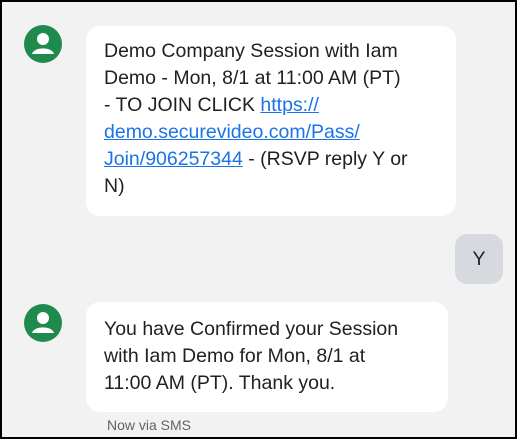 Image resolution: width=517 pixels, height=439 pixels. What do you see at coordinates (251, 51) in the screenshot?
I see `message-line: Demo Company Session with Iam` at bounding box center [251, 51].